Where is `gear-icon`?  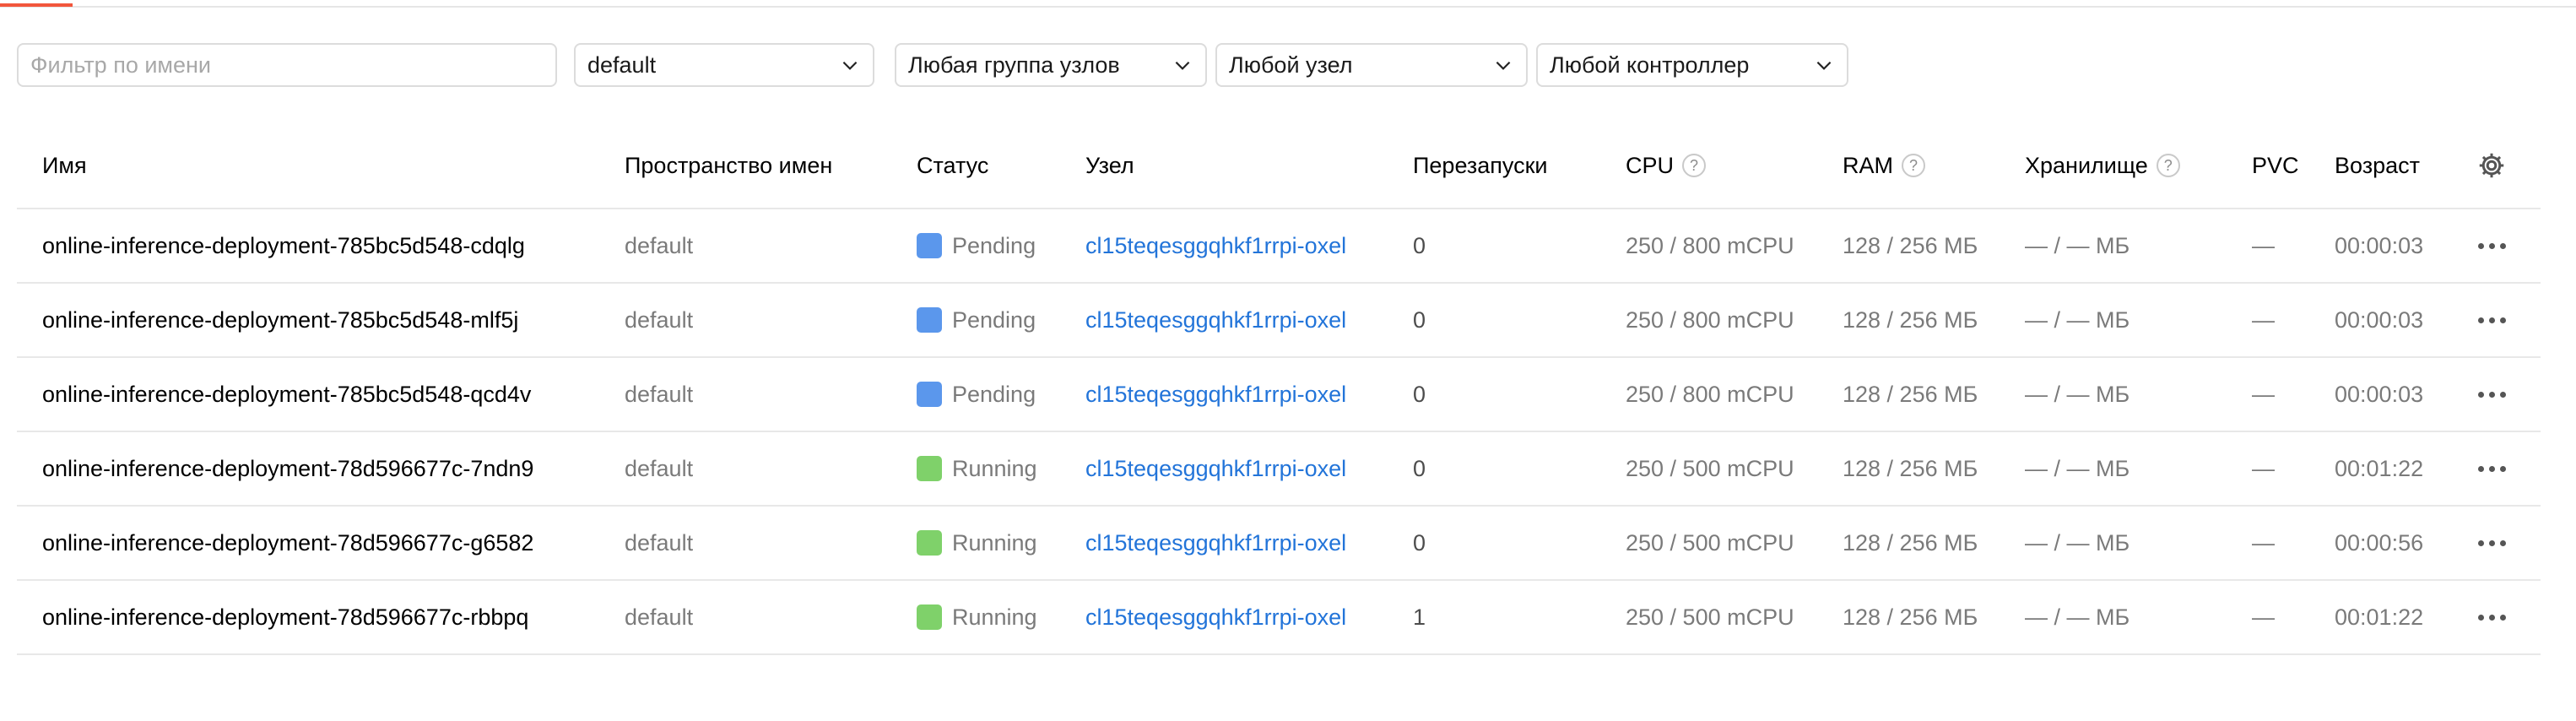
gear-icon is located at coordinates (2491, 165).